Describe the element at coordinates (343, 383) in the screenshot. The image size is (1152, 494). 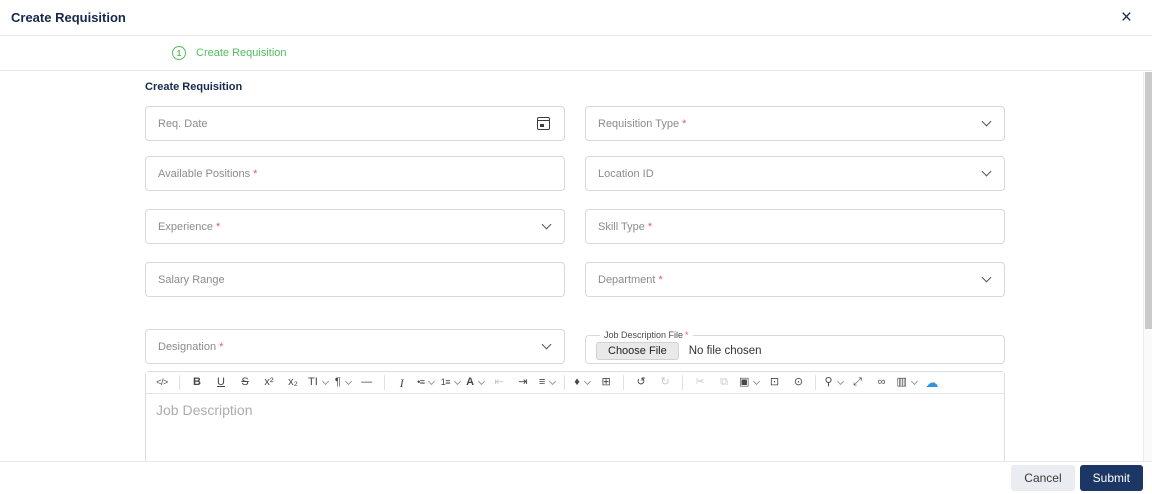
I see `paragraph-format-button: ¶` at that location.